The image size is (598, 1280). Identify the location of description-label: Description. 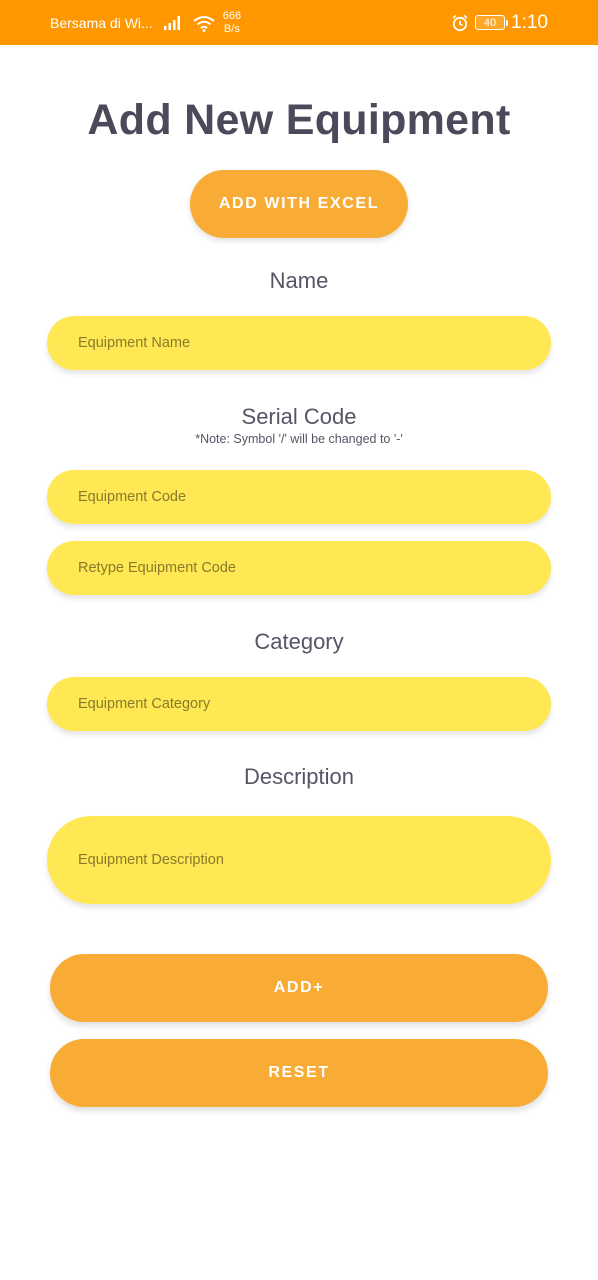
(299, 776).